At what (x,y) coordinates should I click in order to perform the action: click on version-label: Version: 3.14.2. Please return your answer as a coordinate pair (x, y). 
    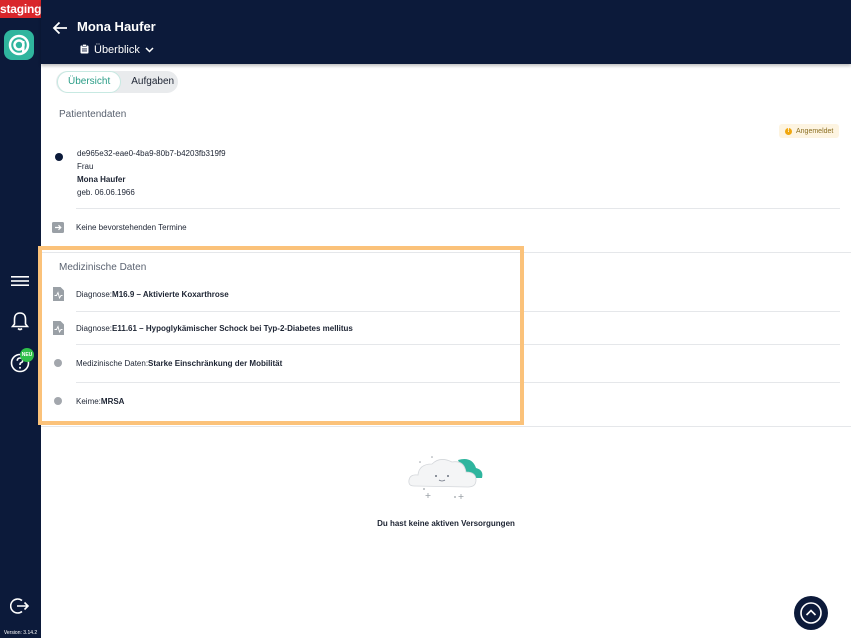
    Looking at the image, I should click on (20, 633).